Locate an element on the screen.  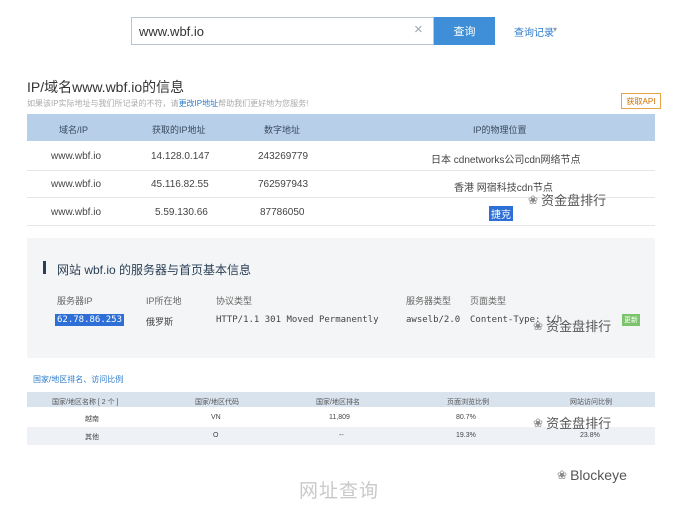
protocol-cell: HTTP/1.1 301 Moved Permanently is located at coordinates (297, 320).